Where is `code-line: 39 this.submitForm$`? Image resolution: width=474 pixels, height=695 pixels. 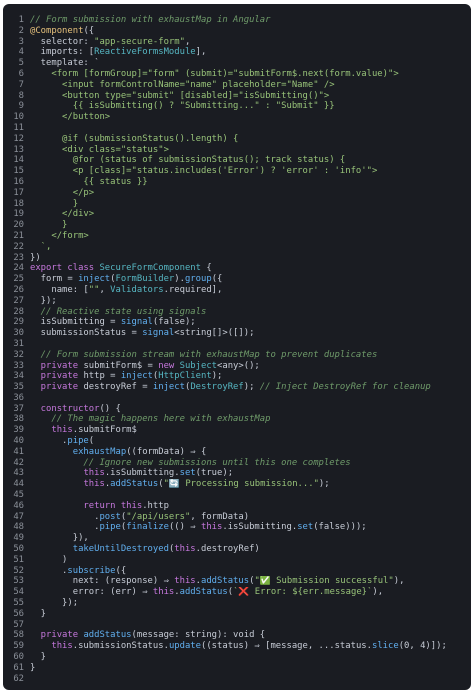
code-line: 39 this.submitForm$ is located at coordinates (237, 430).